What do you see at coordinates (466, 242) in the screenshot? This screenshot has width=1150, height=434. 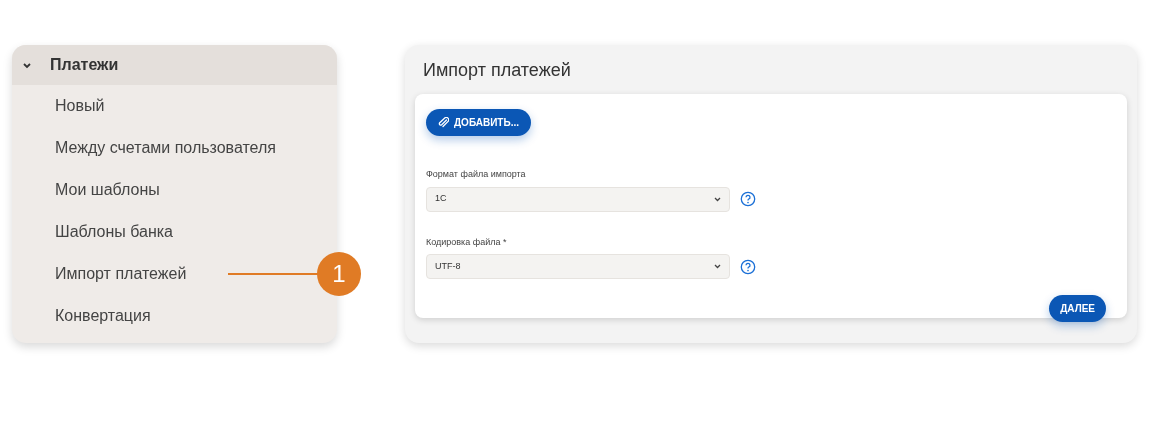 I see `field-label: Кодировка файла *` at bounding box center [466, 242].